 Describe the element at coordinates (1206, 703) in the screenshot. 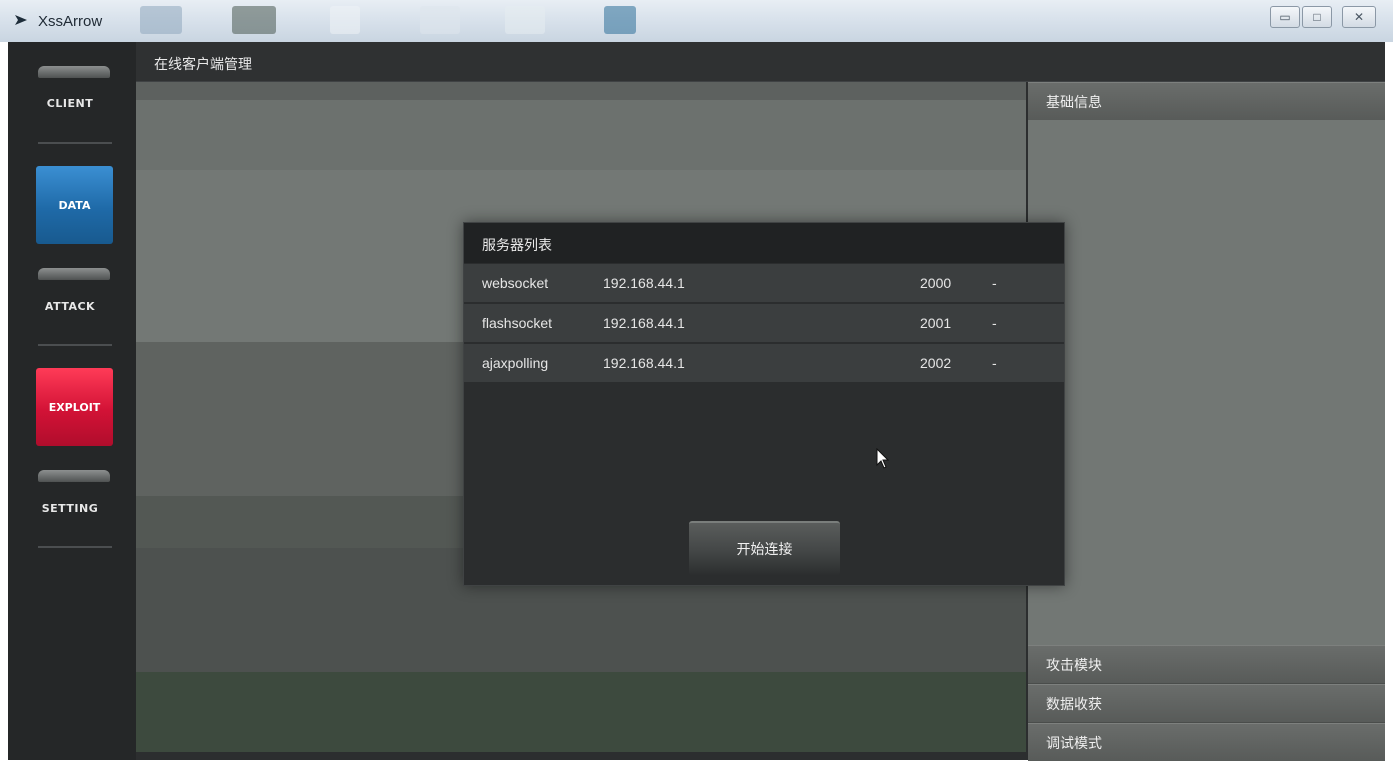

I see `section-data-harvest: 数据收获` at that location.